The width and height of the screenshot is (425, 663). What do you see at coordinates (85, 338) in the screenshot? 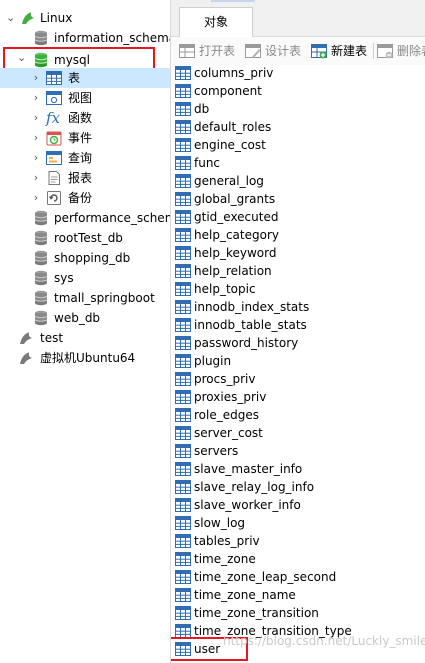
I see `tree-connection-test: test` at bounding box center [85, 338].